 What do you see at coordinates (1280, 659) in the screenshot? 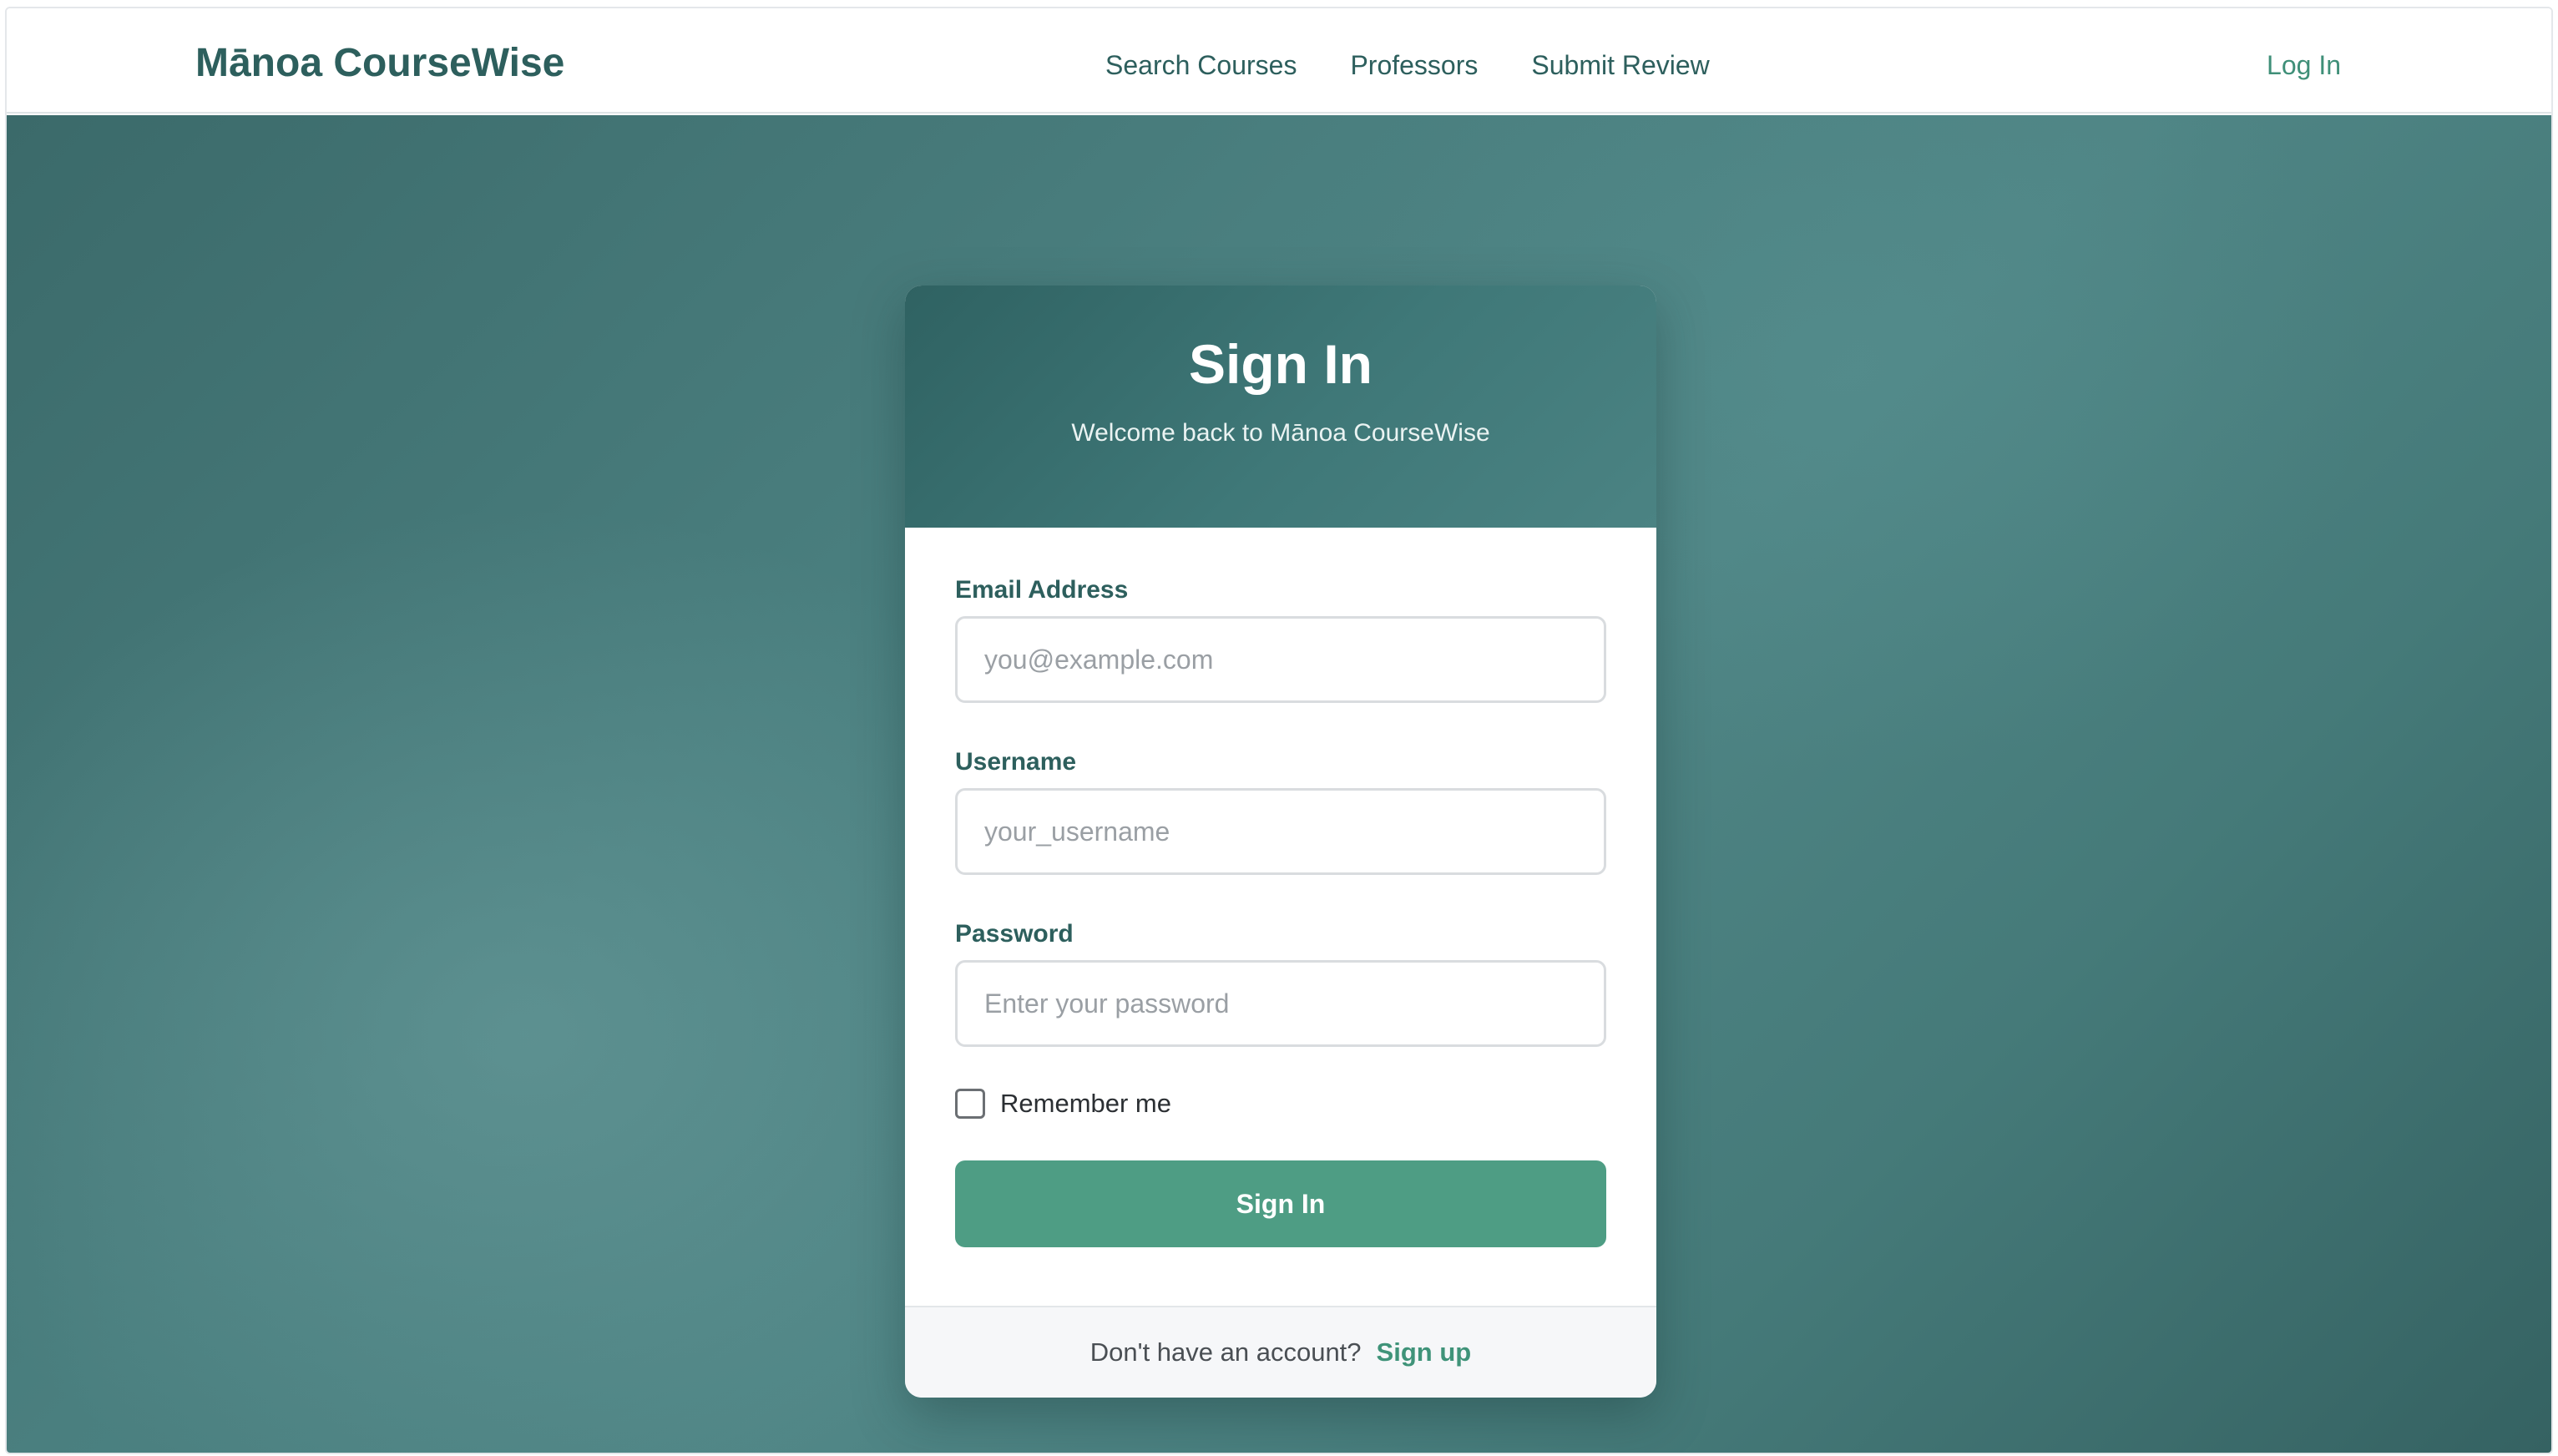
I see `email-field` at bounding box center [1280, 659].